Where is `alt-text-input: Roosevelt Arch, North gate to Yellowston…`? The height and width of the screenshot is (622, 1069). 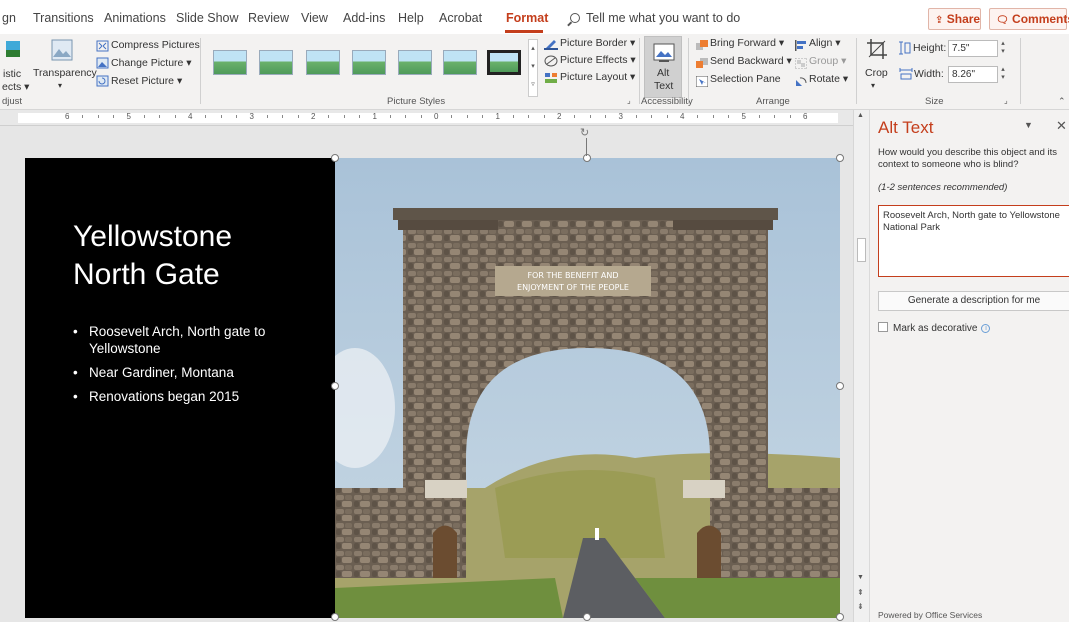
alt-text-input: Roosevelt Arch, North gate to Yellowston… is located at coordinates (973, 241).